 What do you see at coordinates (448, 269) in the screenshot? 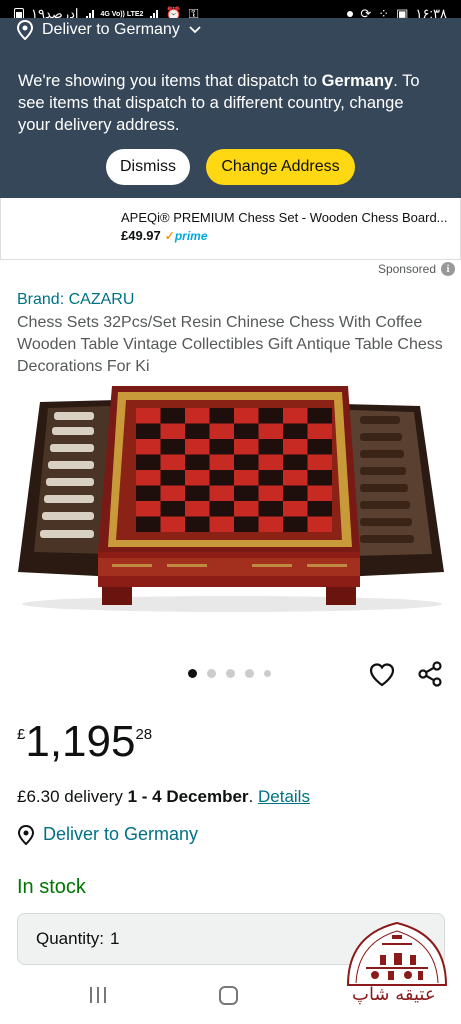
I see `info-icon: i` at bounding box center [448, 269].